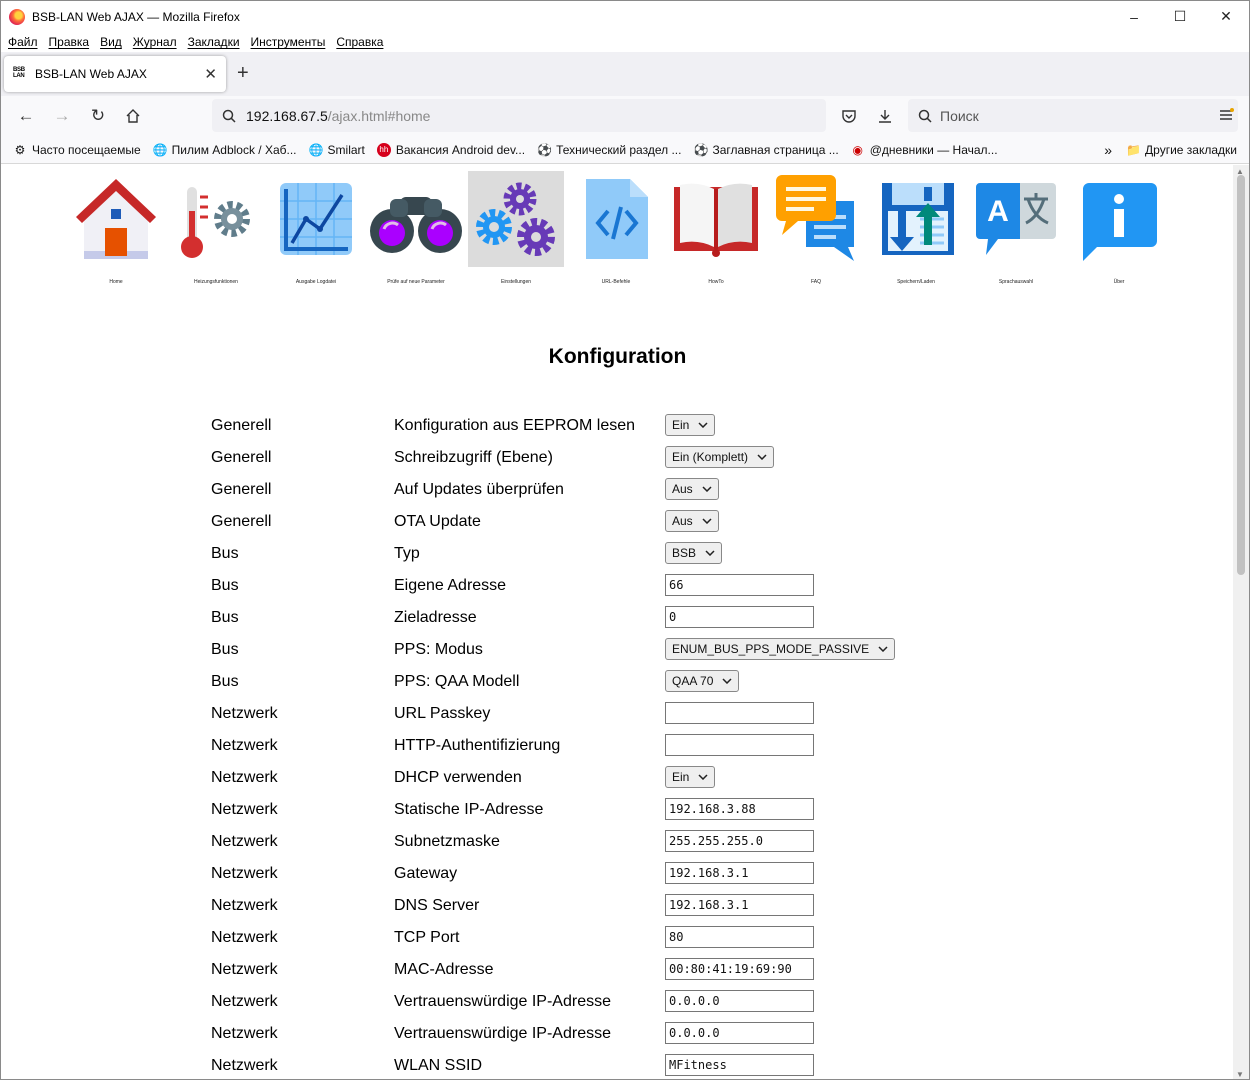  What do you see at coordinates (447, 841) in the screenshot?
I see `config-parameter-name: Subnetzmaske` at bounding box center [447, 841].